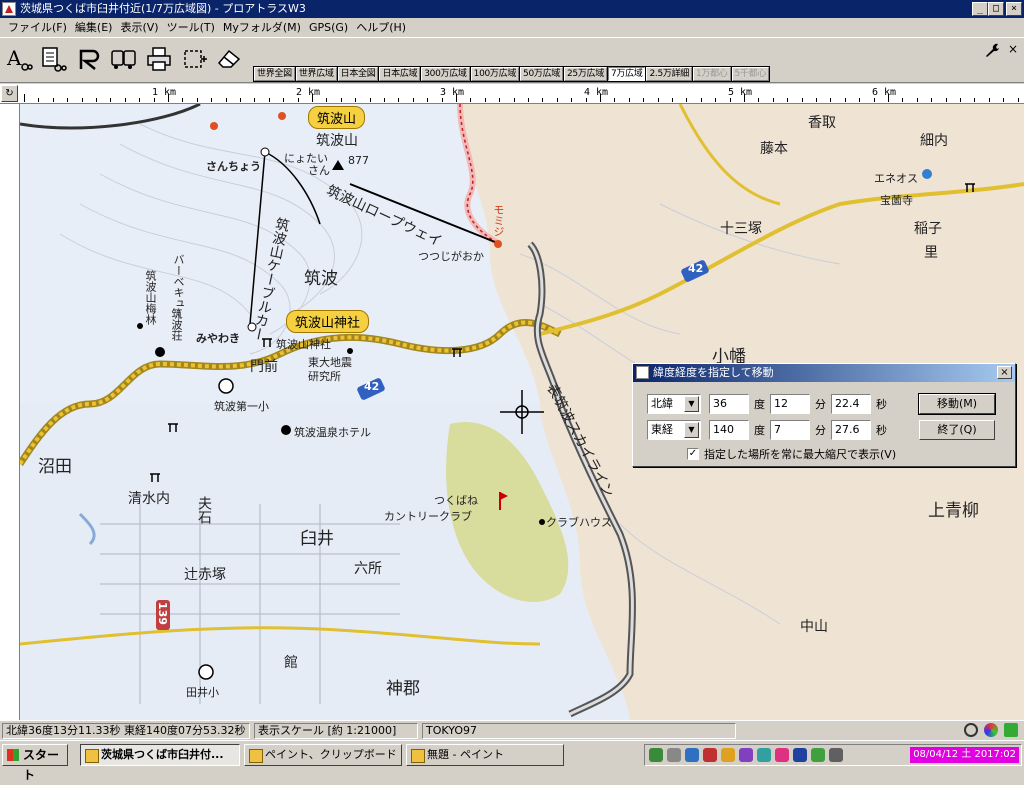 The height and width of the screenshot is (785, 1024). I want to click on menu-myfolder: Myフォルダ(M), so click(262, 27).